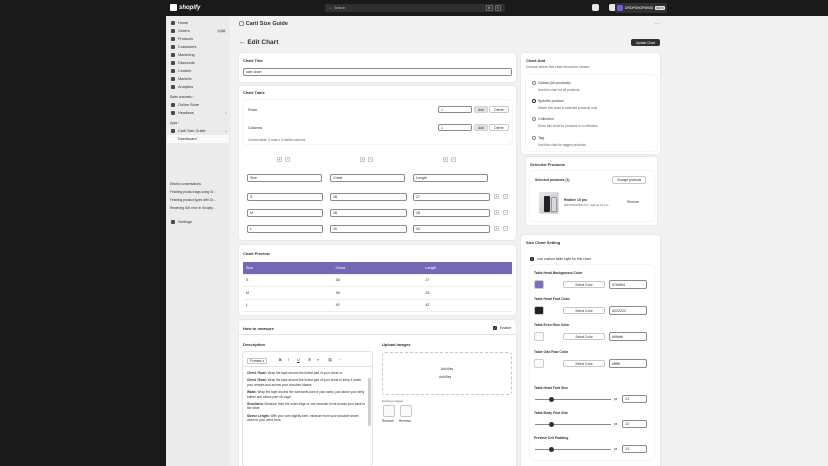 The height and width of the screenshot is (466, 828). Describe the element at coordinates (495, 328) in the screenshot. I see `enable-checkbox: ✓` at that location.